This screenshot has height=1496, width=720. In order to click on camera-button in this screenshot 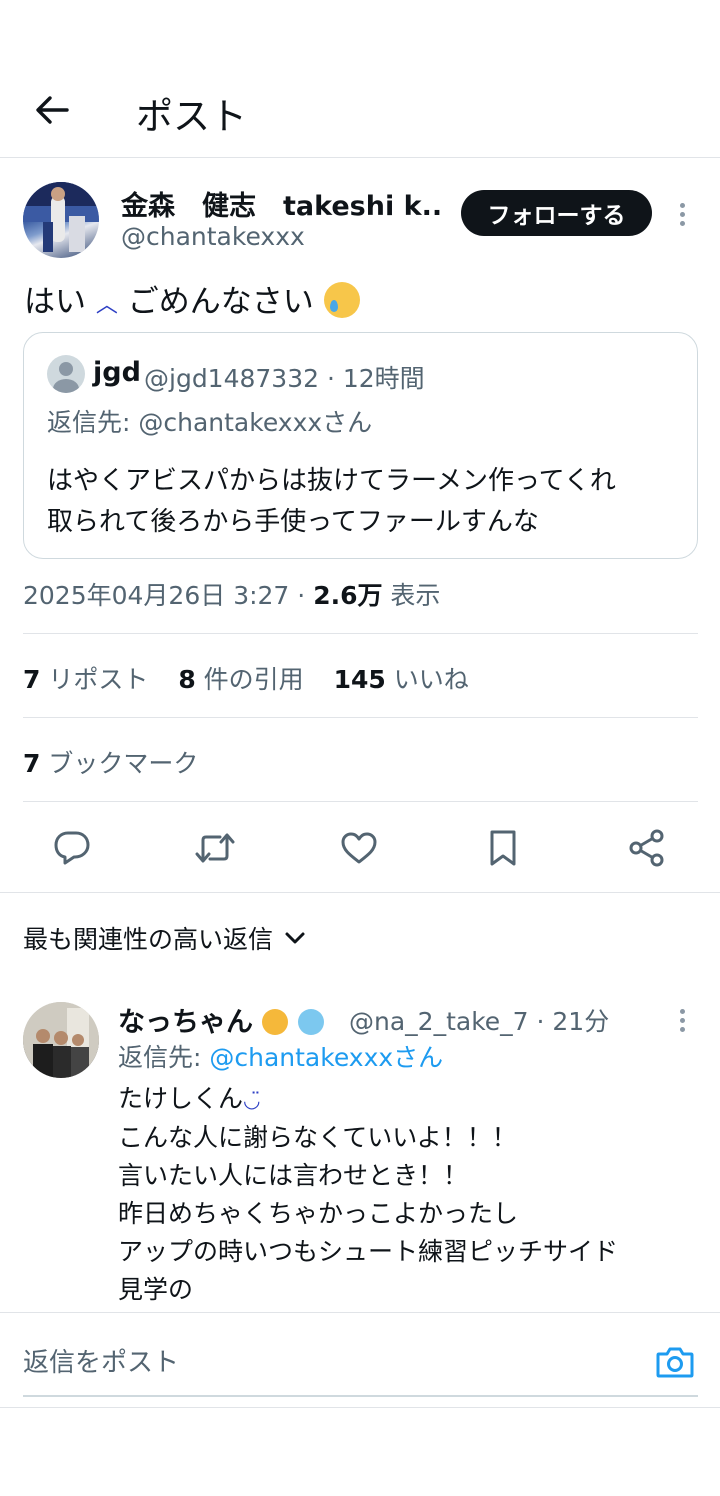, I will do `click(675, 1362)`.